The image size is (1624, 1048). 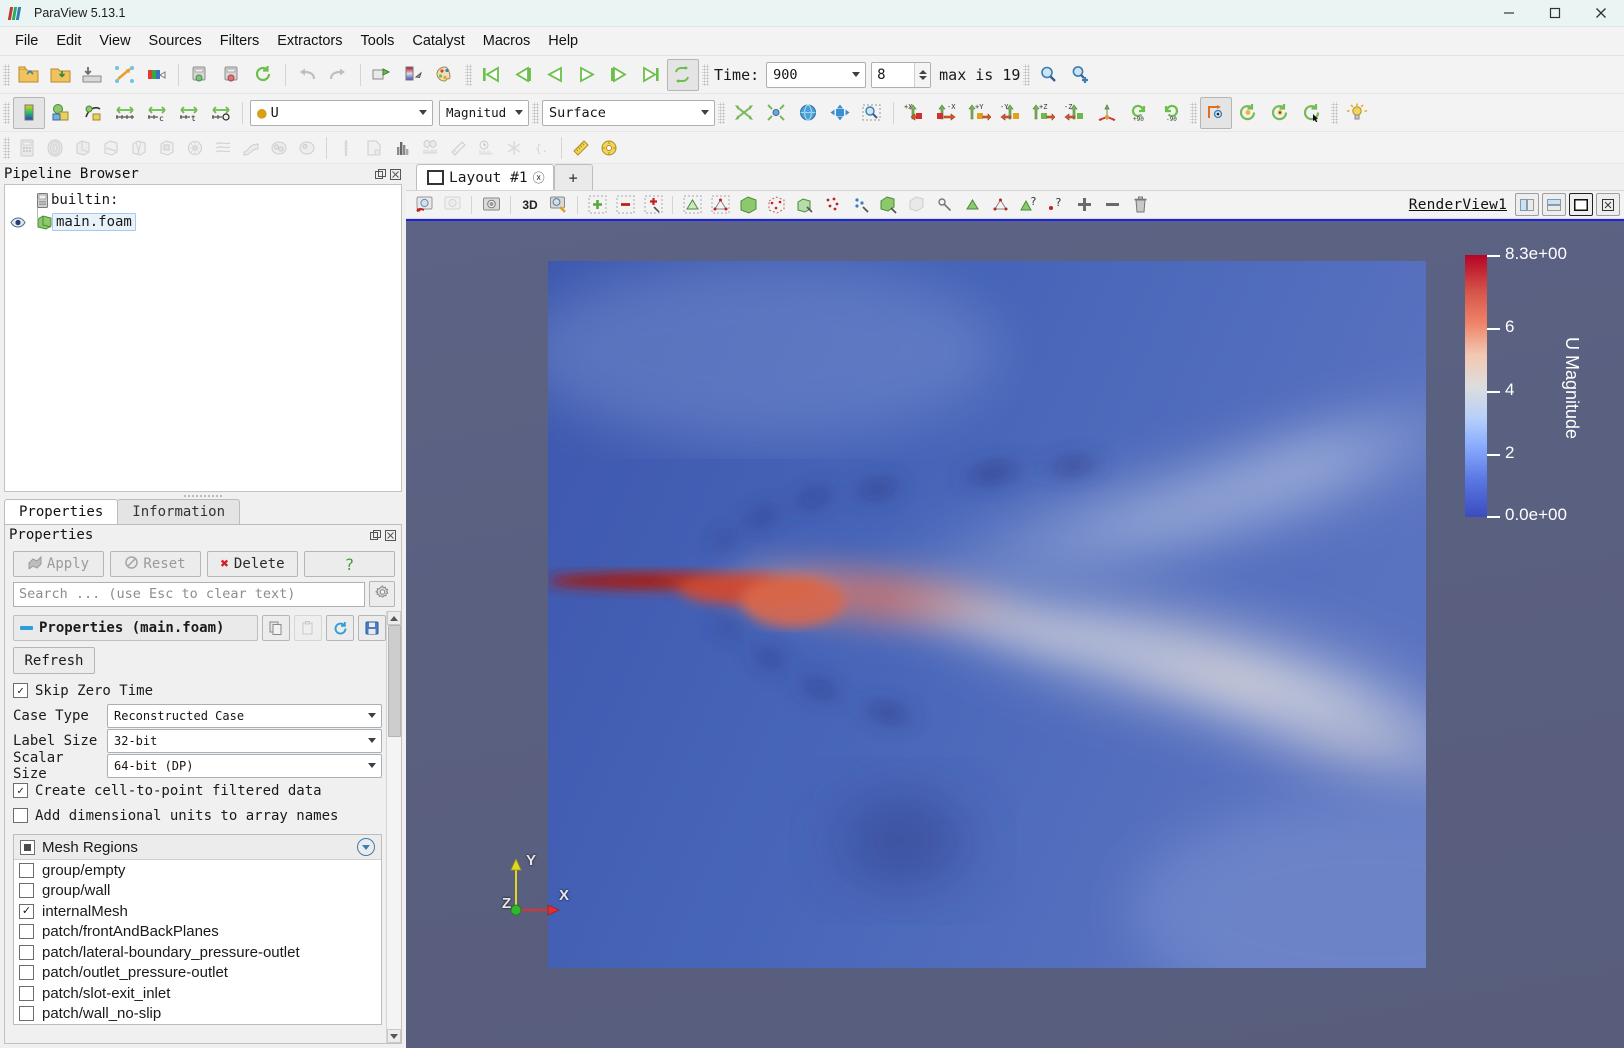 I want to click on representation-selector: Surface, so click(x=628, y=112).